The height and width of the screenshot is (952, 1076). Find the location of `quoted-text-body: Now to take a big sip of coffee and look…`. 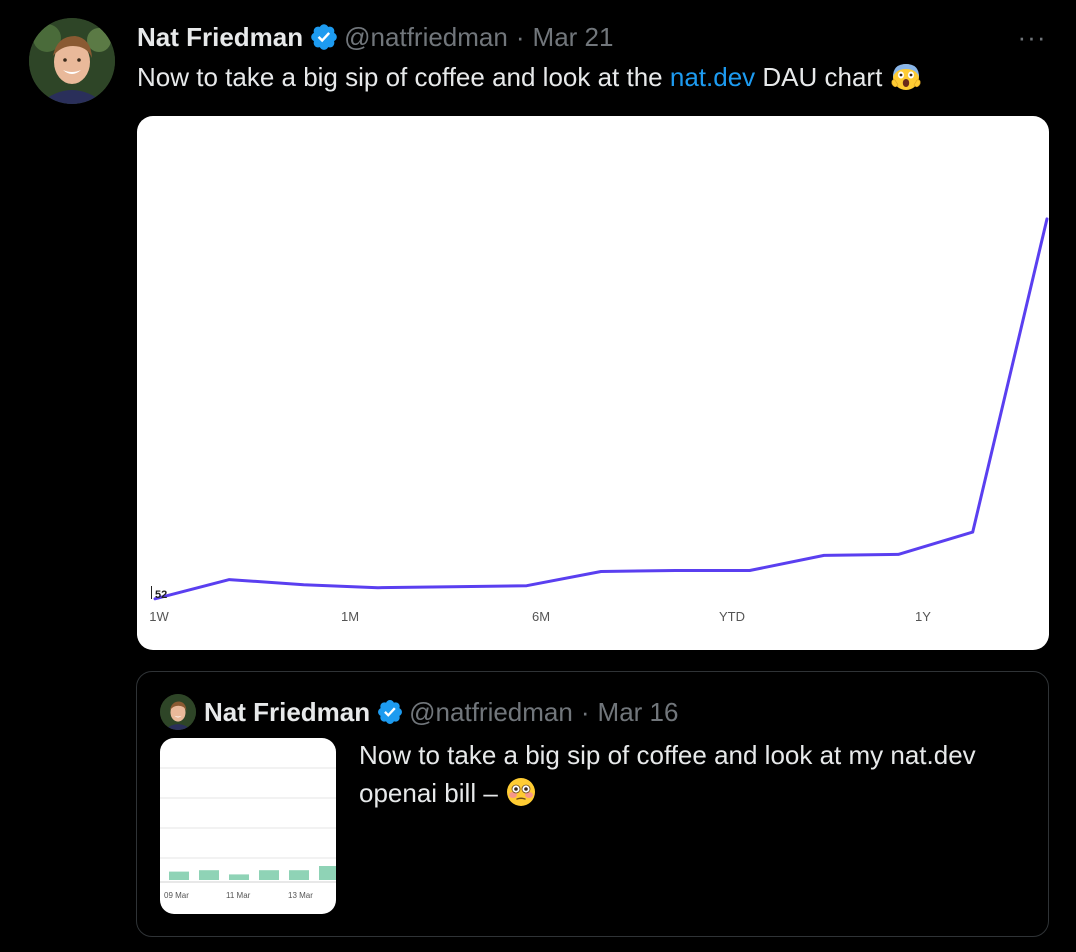

quoted-text-body: Now to take a big sip of coffee and look… is located at coordinates (667, 774).